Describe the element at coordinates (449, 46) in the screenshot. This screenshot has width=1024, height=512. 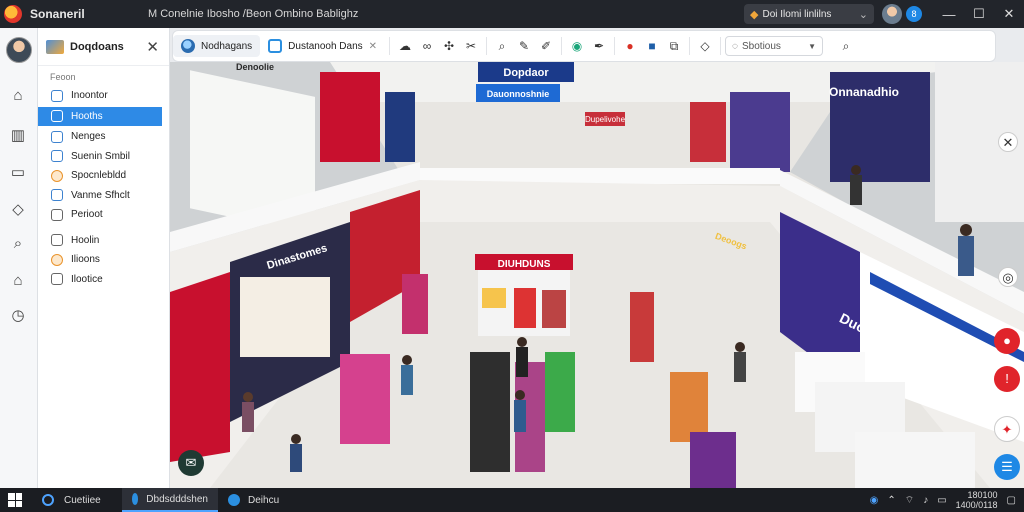
I see `puzzle-icon: ✣` at that location.